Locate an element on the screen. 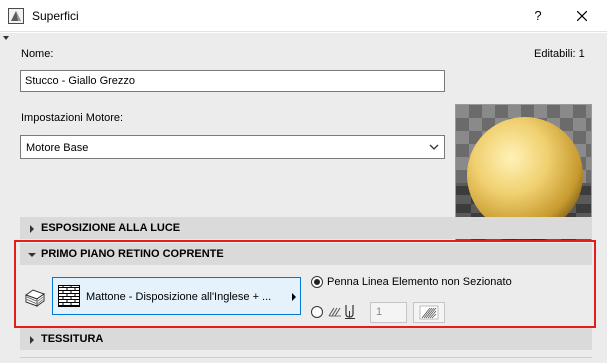 This screenshot has height=363, width=607. help-button: ? is located at coordinates (538, 16).